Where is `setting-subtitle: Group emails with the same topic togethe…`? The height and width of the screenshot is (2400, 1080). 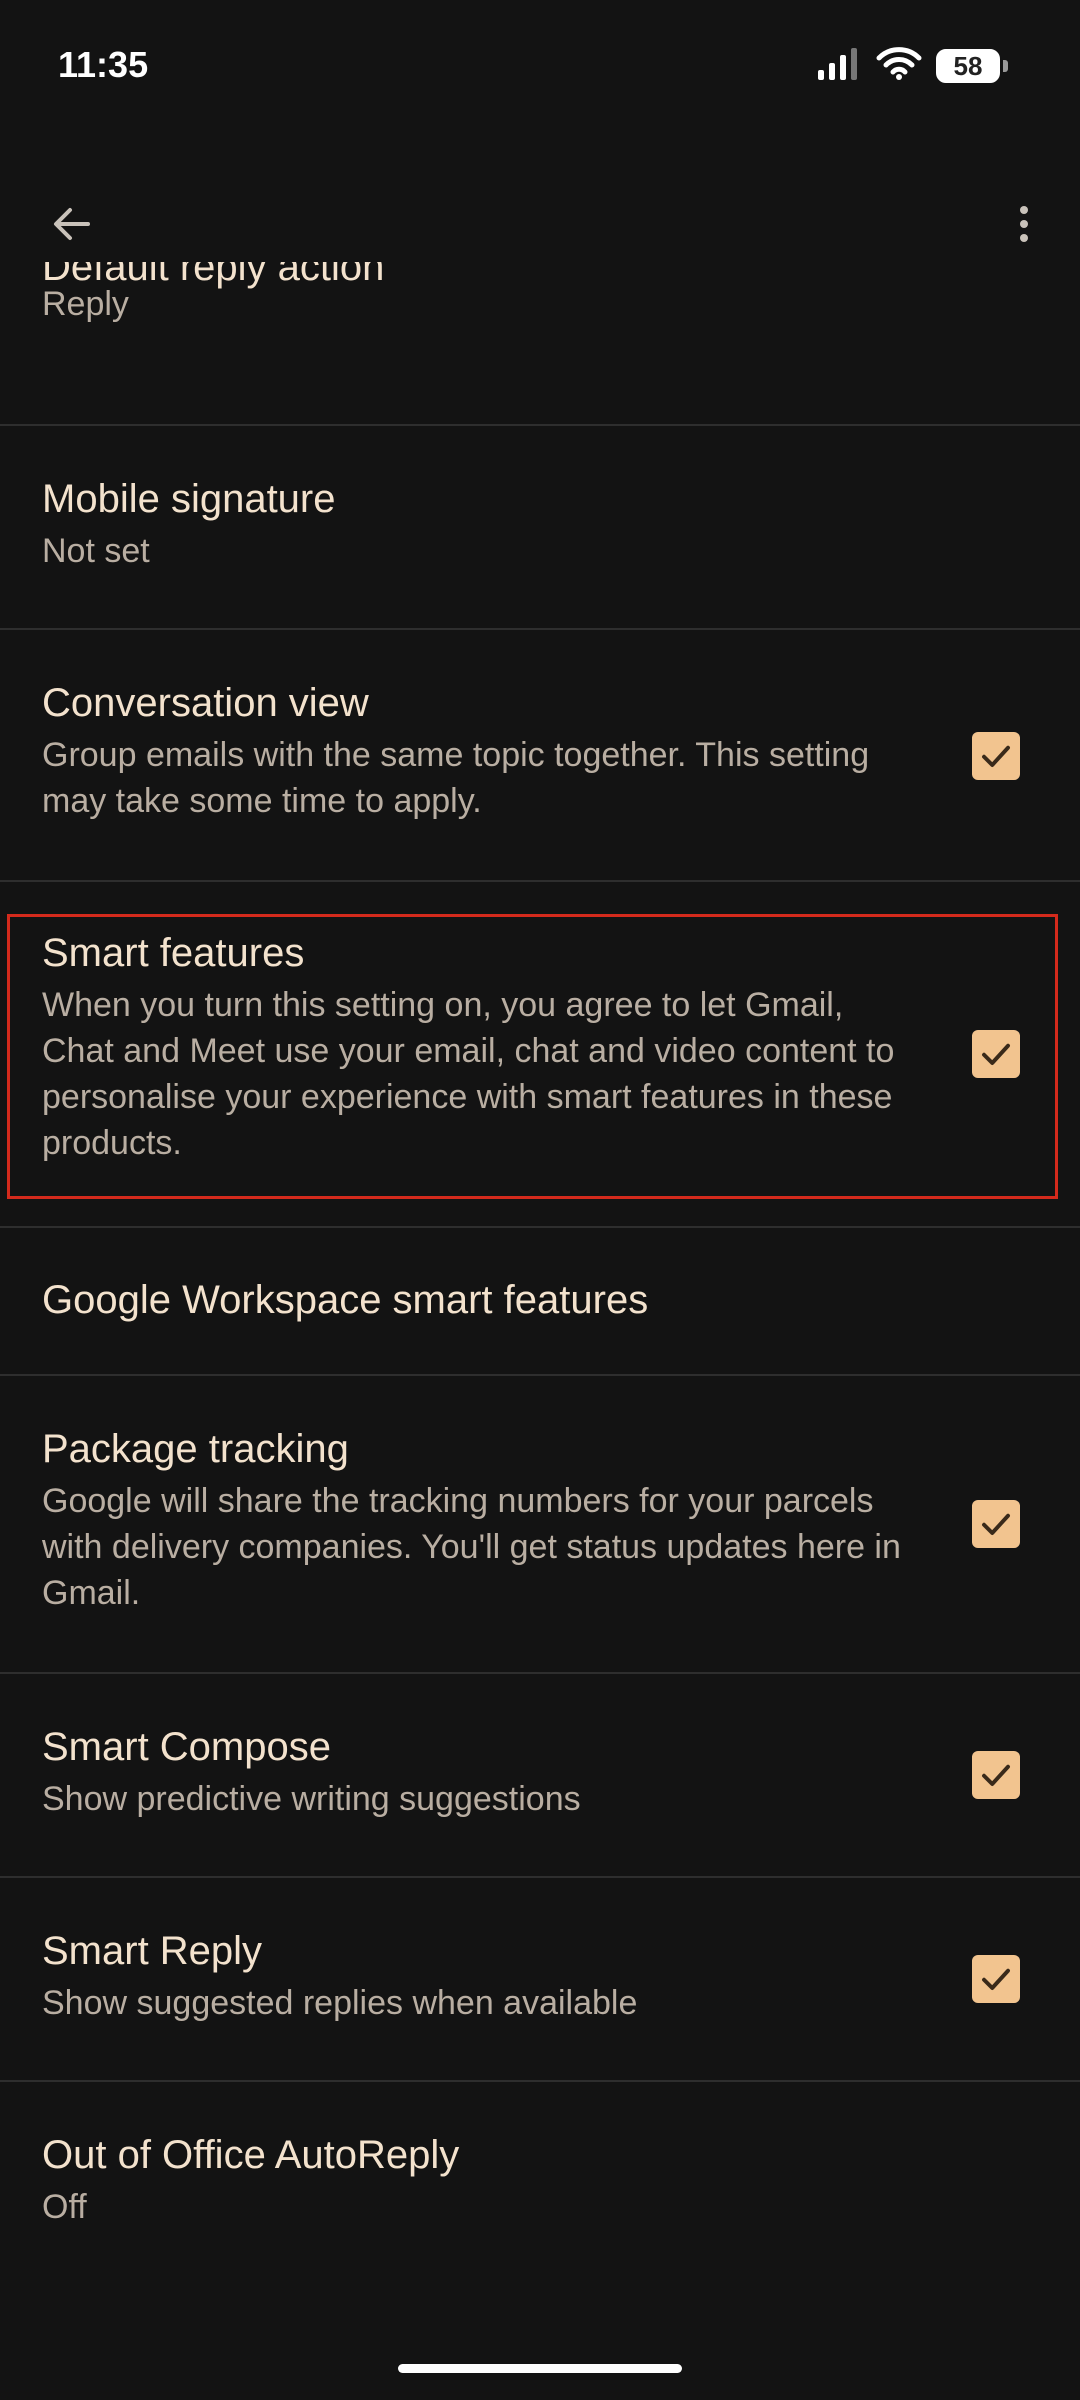 setting-subtitle: Group emails with the same topic togethe… is located at coordinates (456, 778).